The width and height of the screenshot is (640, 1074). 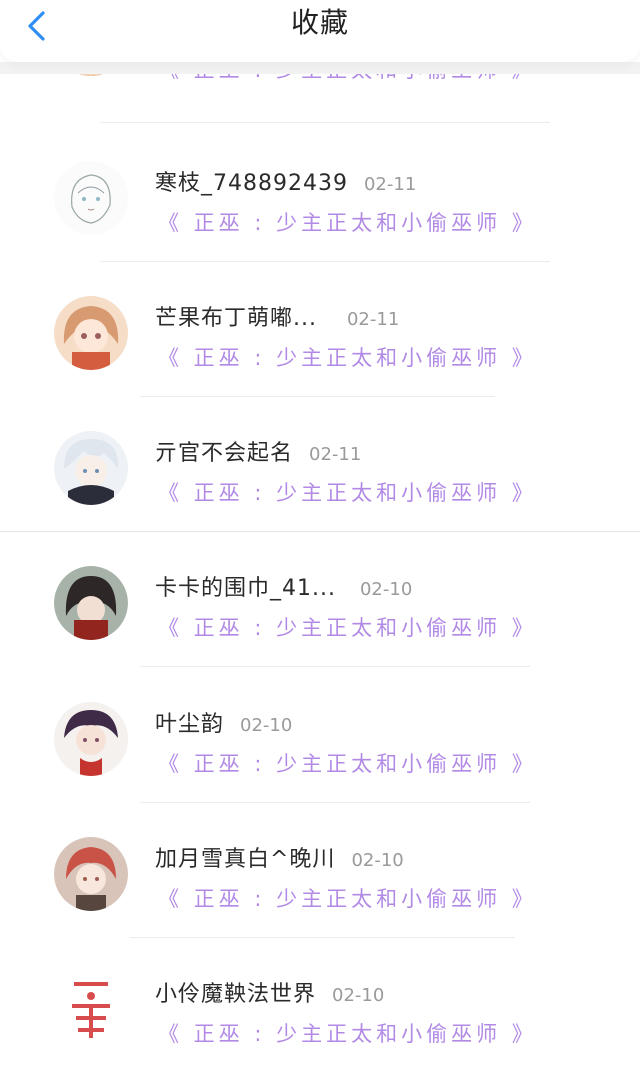 I want to click on list-item: 芒果布丁萌嘟... 02-11 《 正巫 : 少主正太和小偷巫师 》, so click(x=320, y=329).